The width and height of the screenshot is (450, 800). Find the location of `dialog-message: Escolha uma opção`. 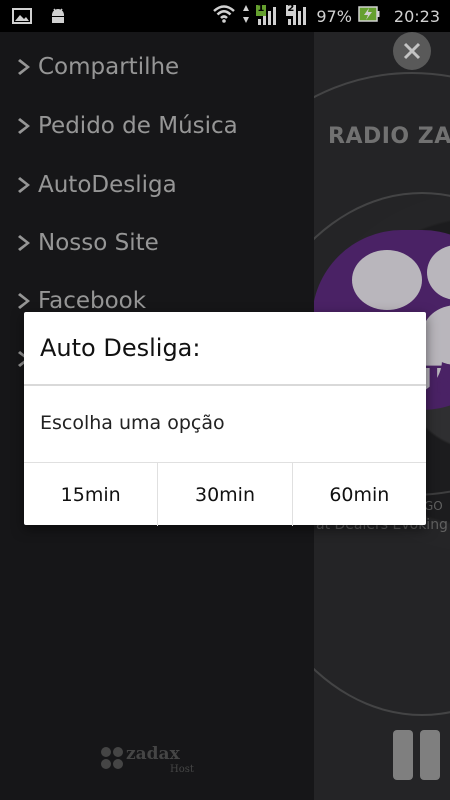

dialog-message: Escolha uma opção is located at coordinates (132, 423).